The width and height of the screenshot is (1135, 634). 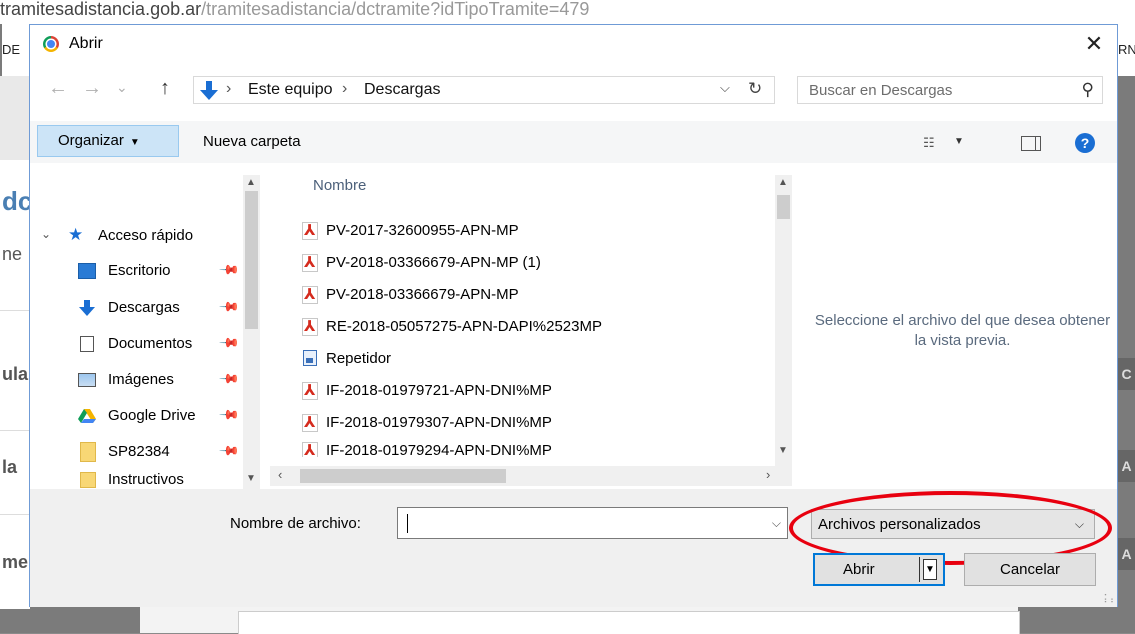 What do you see at coordinates (1031, 143) in the screenshot?
I see `preview-pane-icon` at bounding box center [1031, 143].